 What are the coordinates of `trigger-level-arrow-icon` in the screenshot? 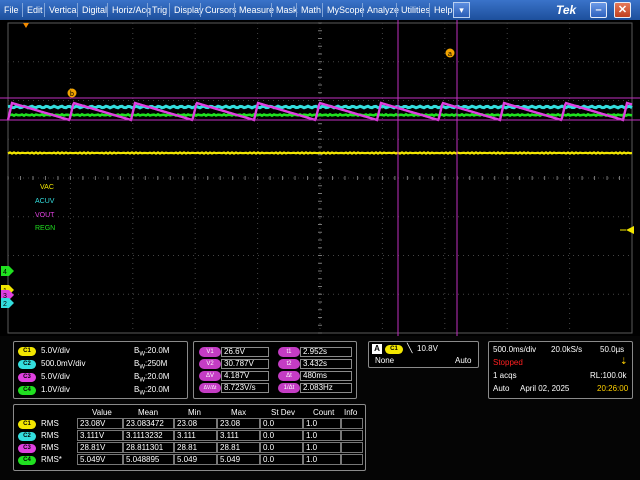 It's located at (630, 230).